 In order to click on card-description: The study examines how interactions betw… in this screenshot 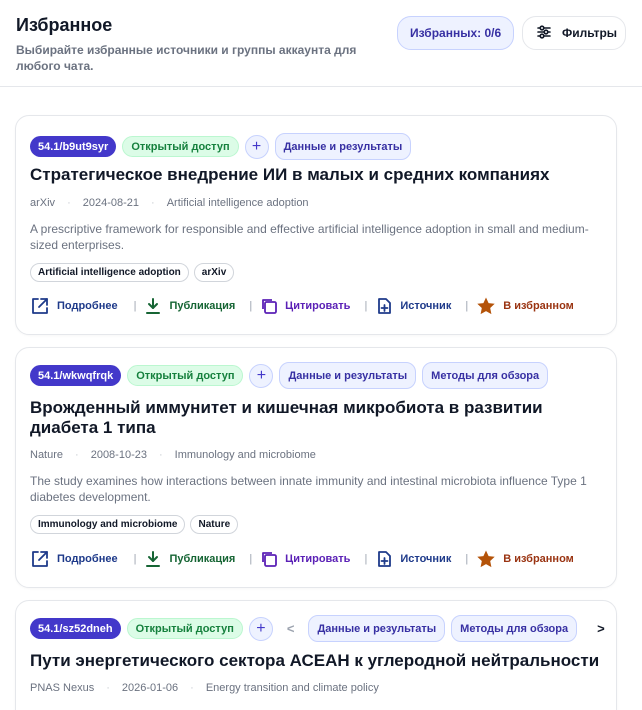, I will do `click(308, 489)`.